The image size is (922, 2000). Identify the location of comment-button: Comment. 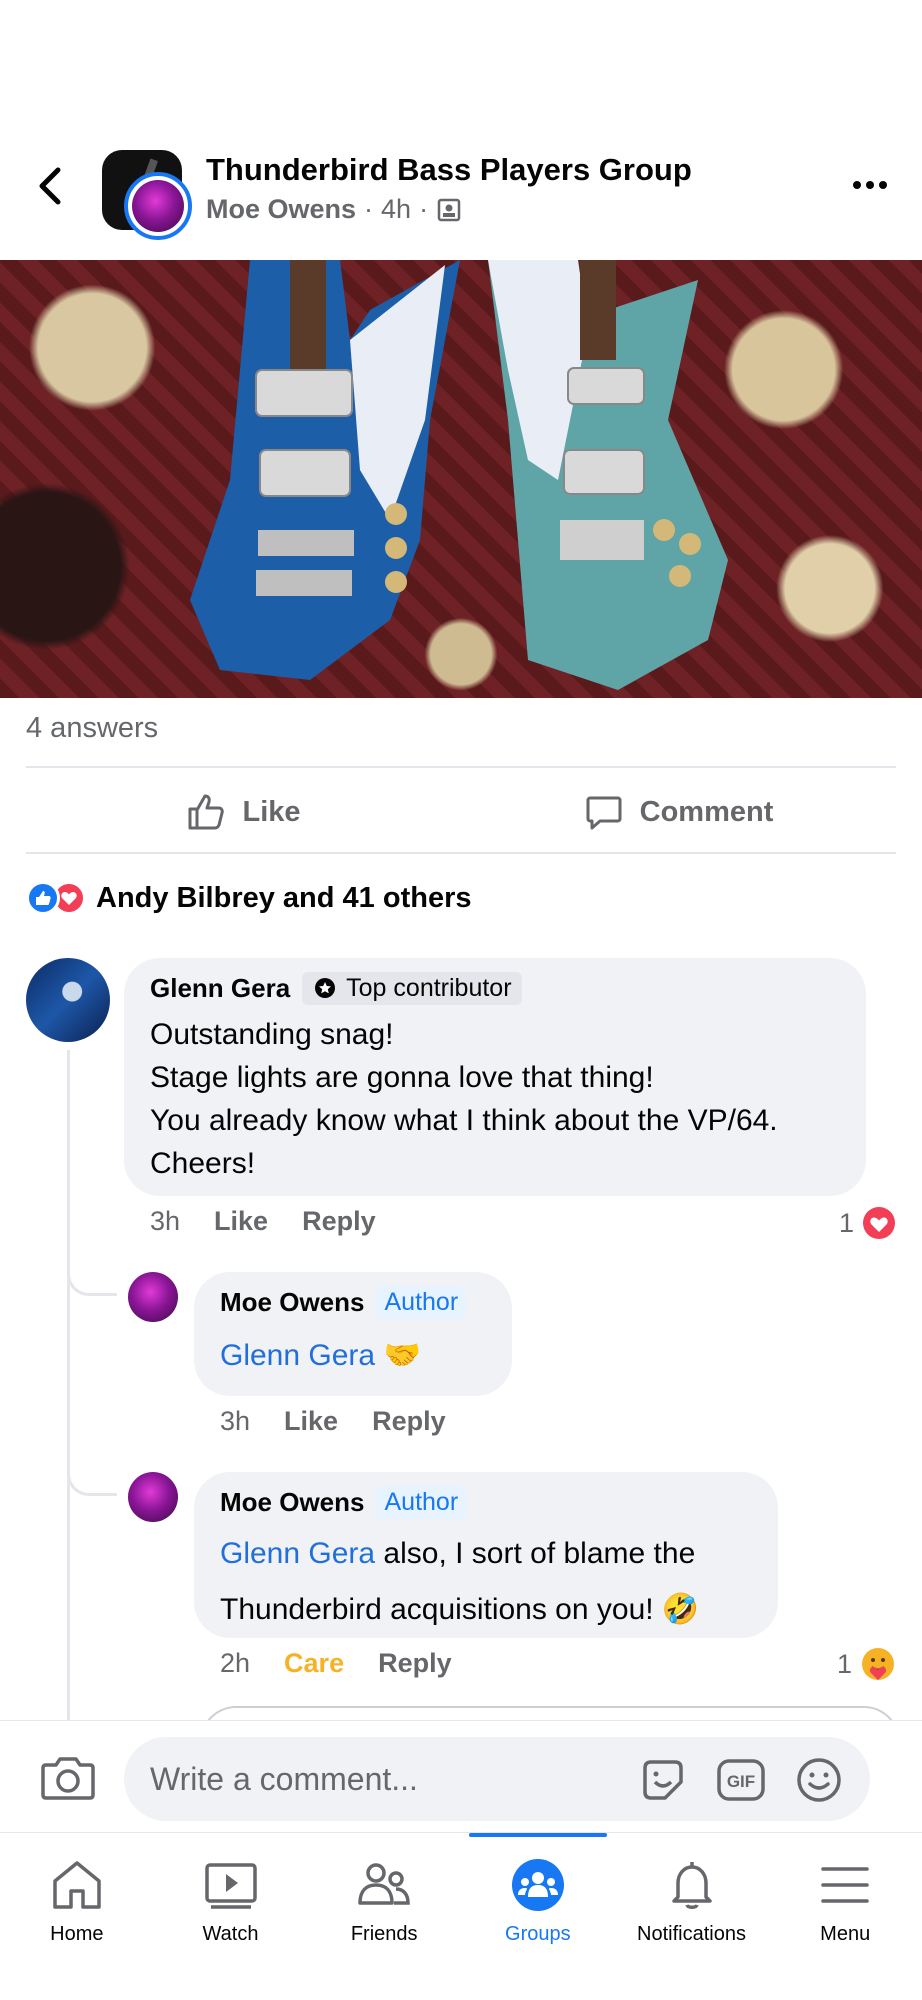
(678, 812).